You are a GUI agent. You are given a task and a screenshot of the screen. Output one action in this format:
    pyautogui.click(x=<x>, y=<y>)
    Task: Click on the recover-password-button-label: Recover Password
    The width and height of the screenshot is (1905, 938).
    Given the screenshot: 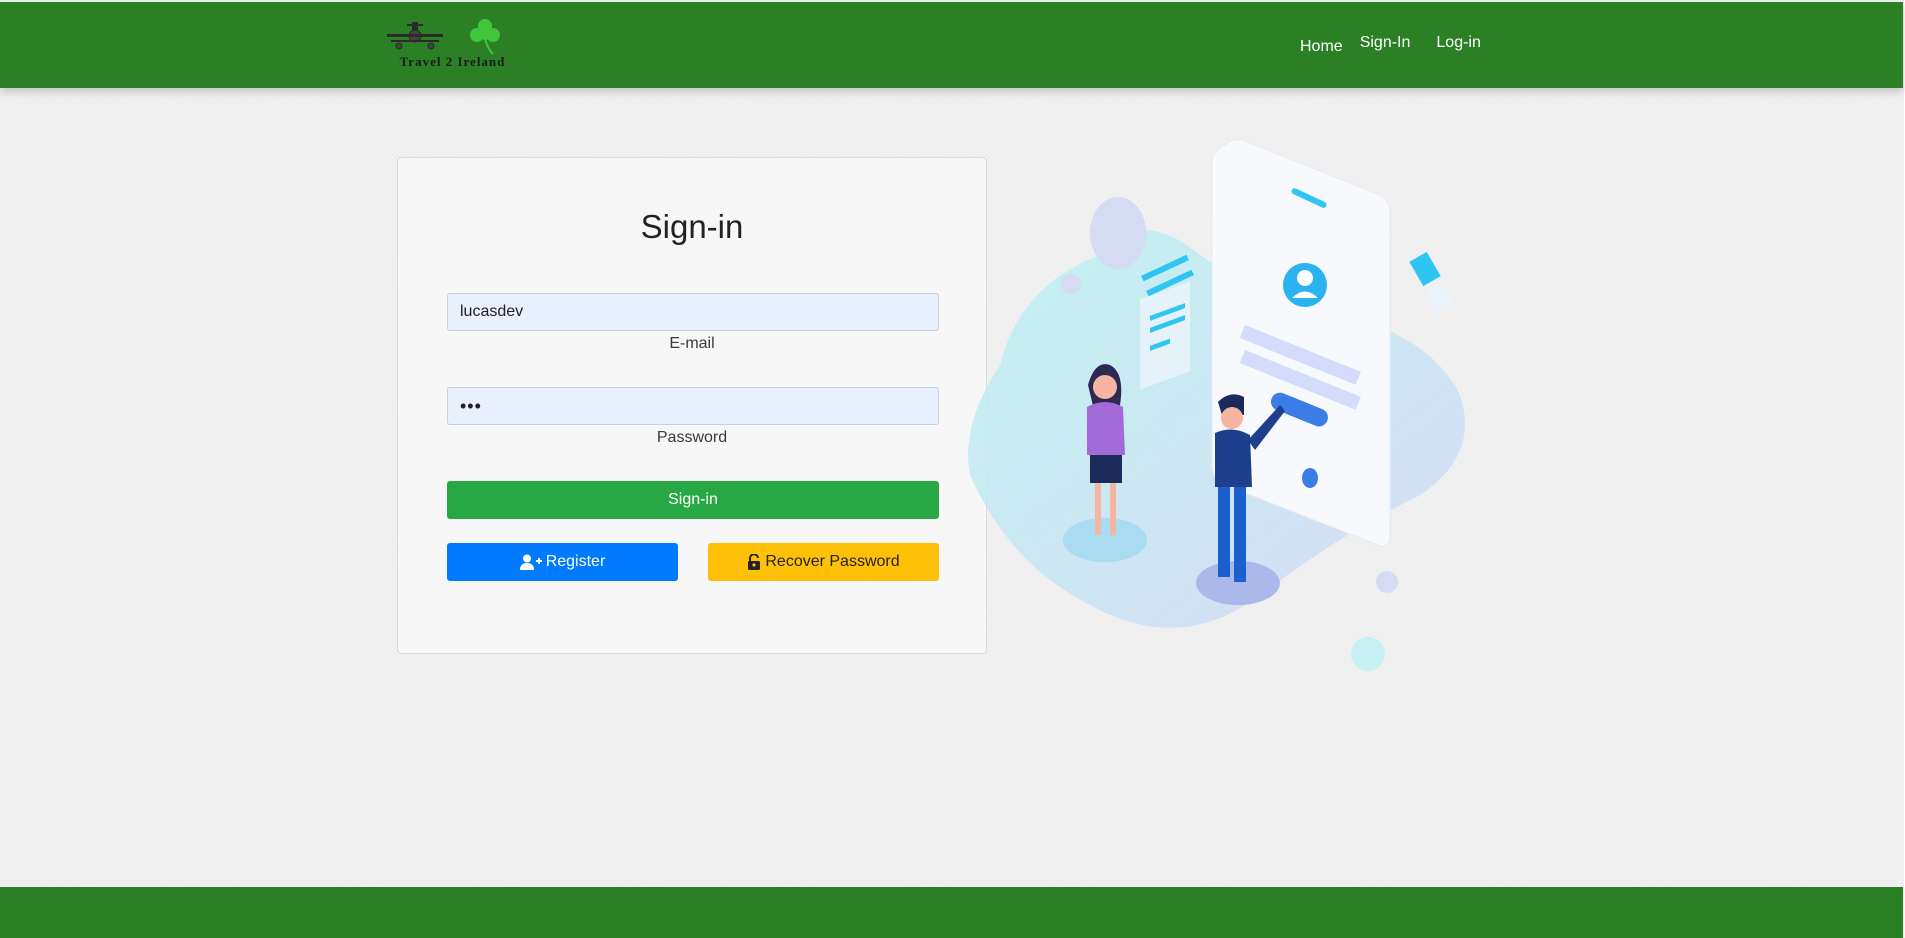 What is the action you would take?
    pyautogui.click(x=832, y=561)
    